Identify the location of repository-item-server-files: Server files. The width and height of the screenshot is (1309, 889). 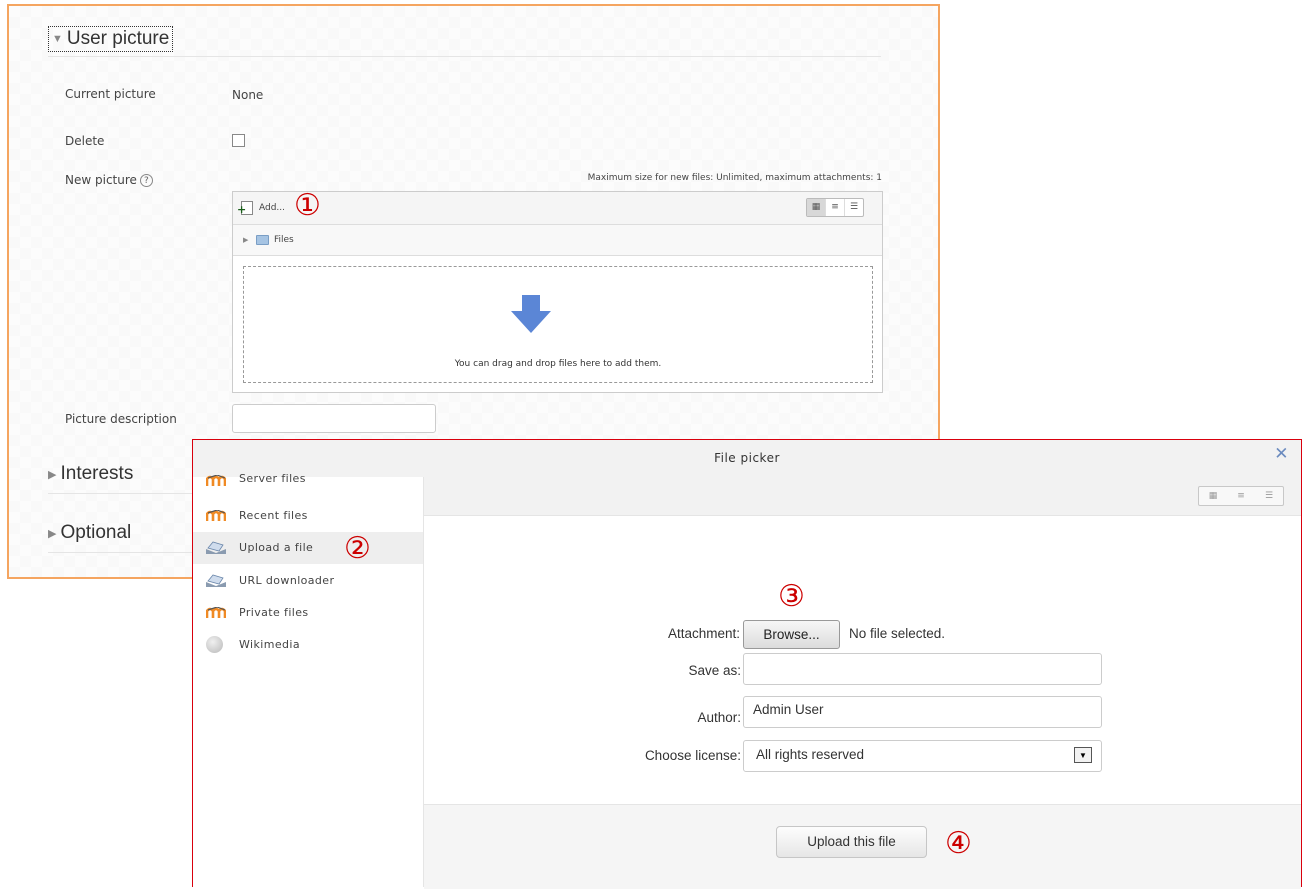
(308, 482).